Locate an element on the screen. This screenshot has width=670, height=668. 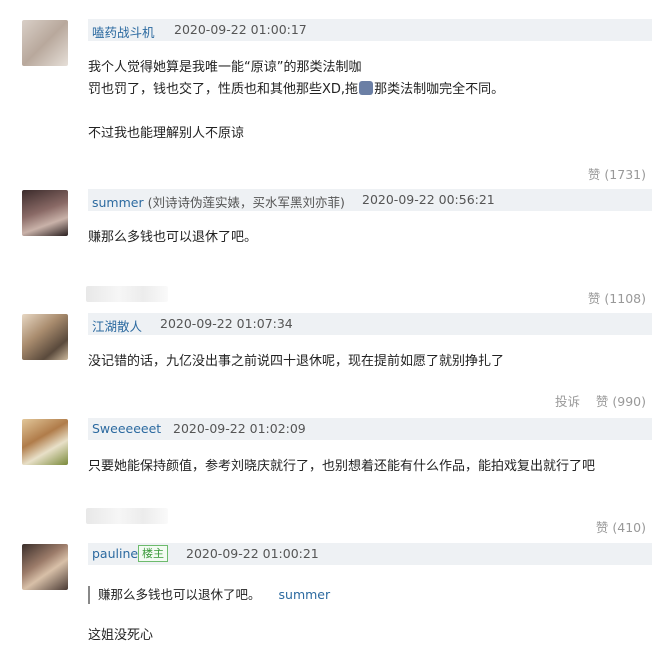
like-button: 赞 (1108) is located at coordinates (617, 297).